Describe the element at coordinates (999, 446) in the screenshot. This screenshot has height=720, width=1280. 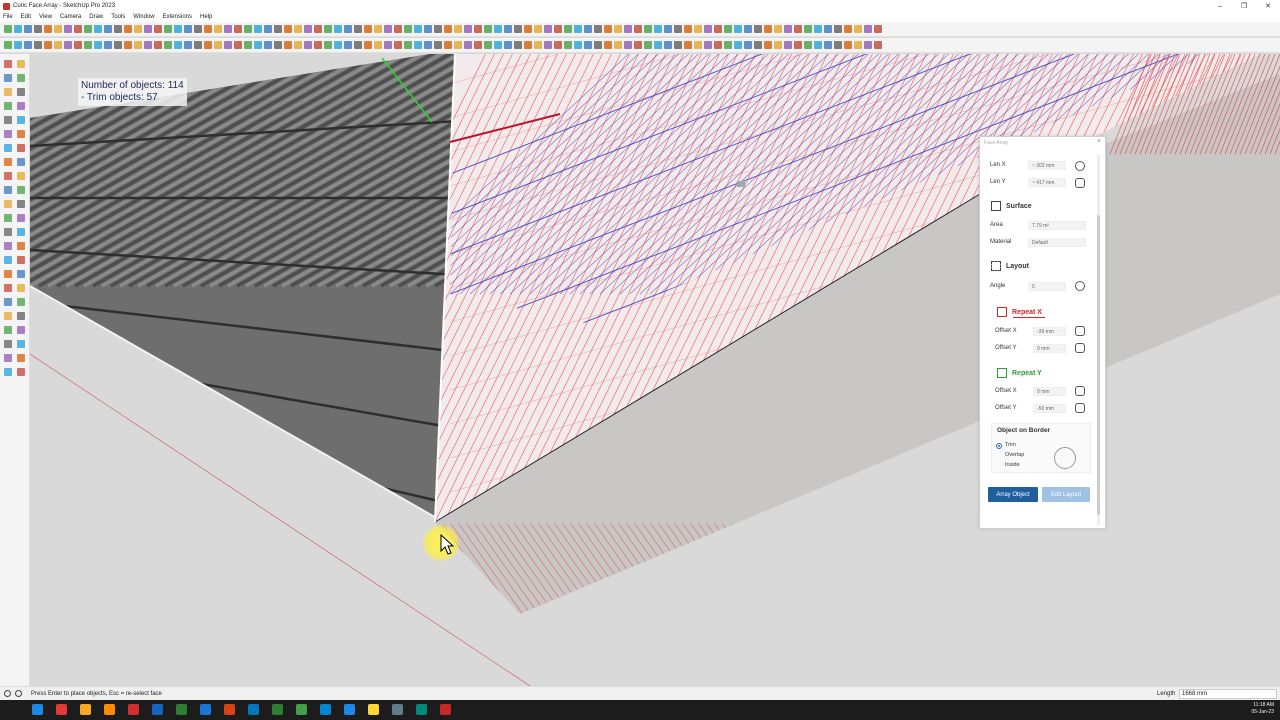
I see `trim-radio` at that location.